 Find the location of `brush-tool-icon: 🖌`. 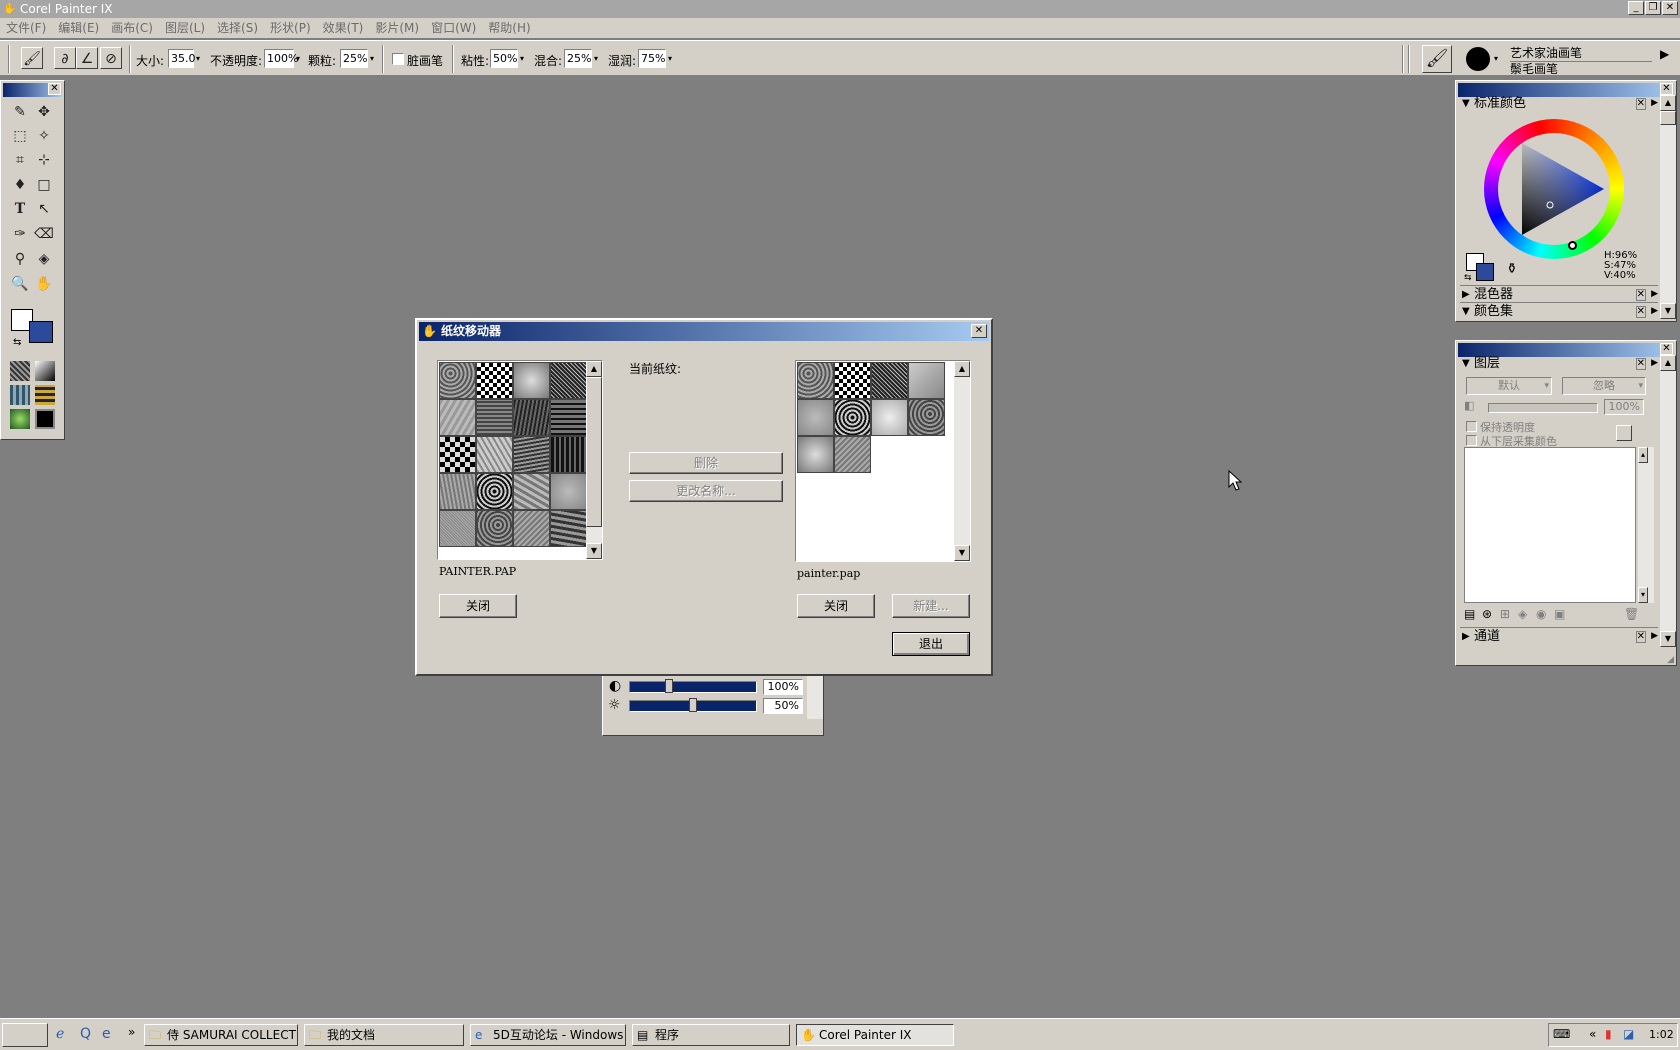

brush-tool-icon: 🖌 is located at coordinates (32, 58).